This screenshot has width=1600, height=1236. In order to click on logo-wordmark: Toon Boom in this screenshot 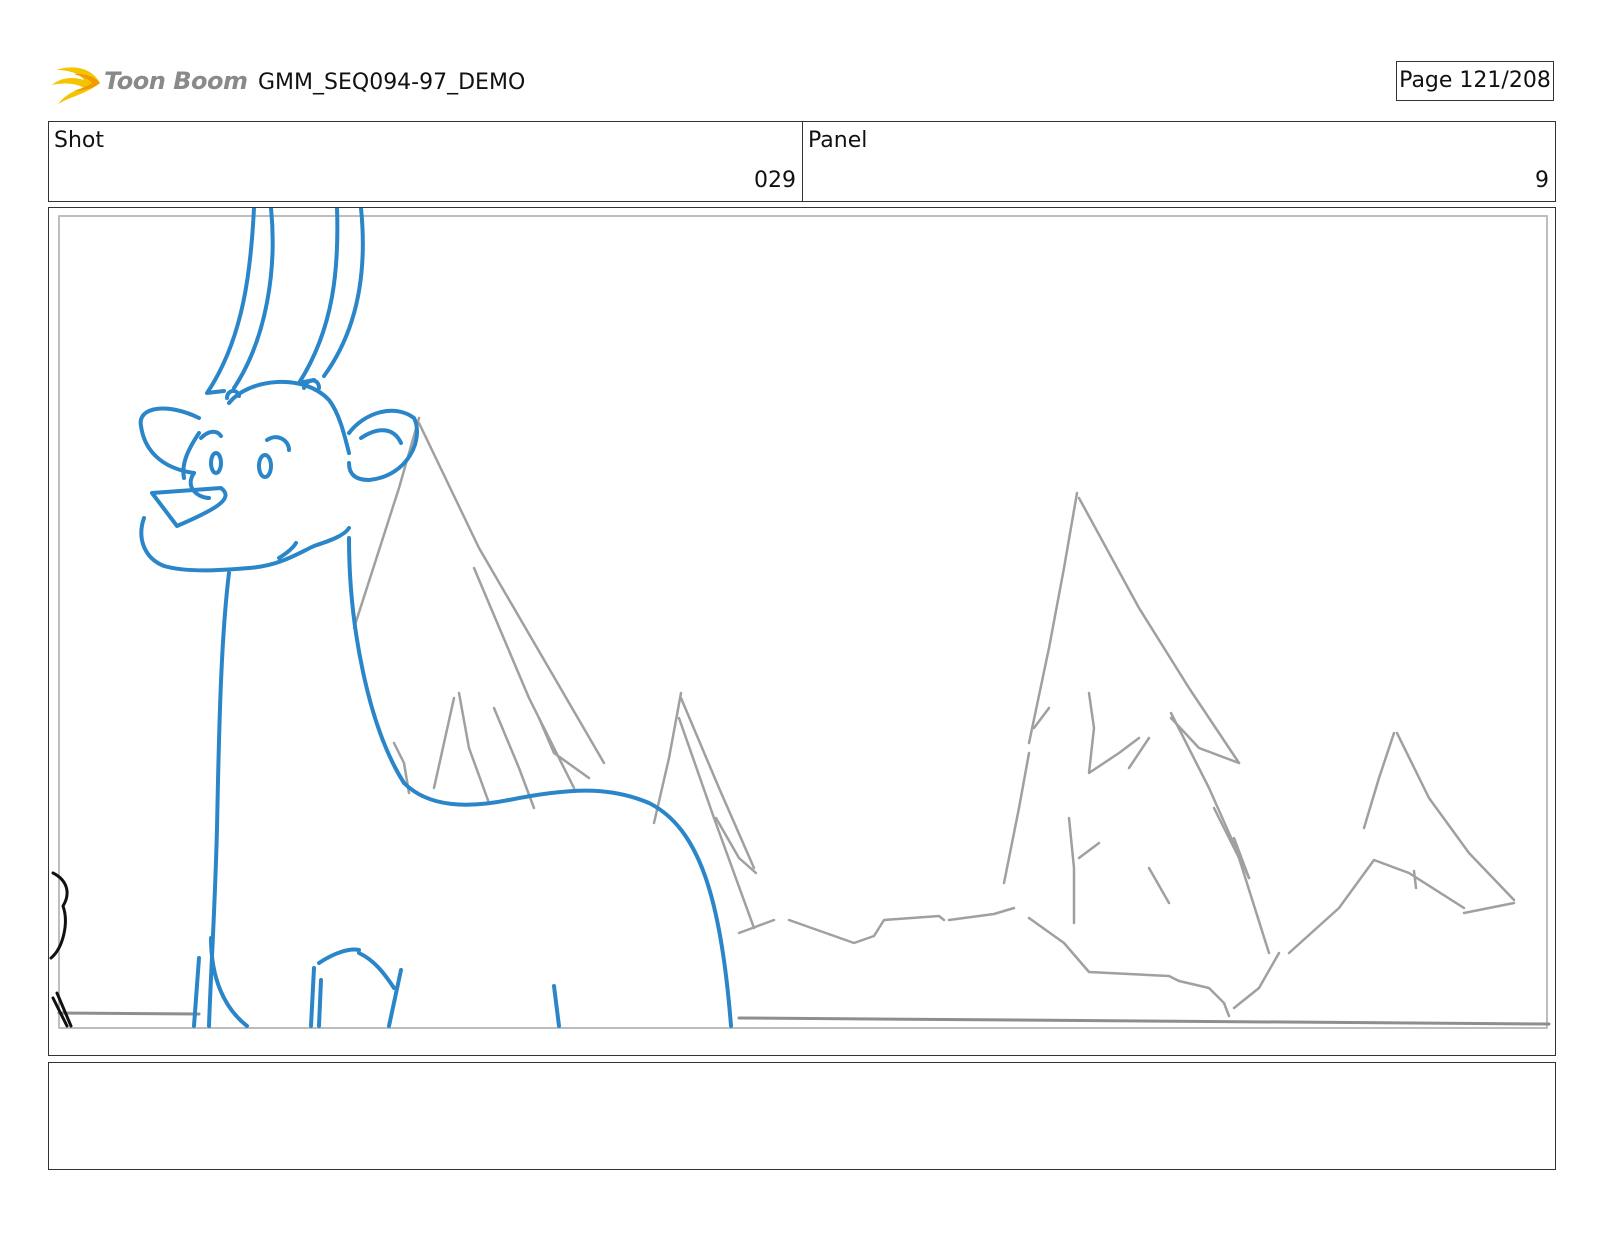, I will do `click(176, 81)`.